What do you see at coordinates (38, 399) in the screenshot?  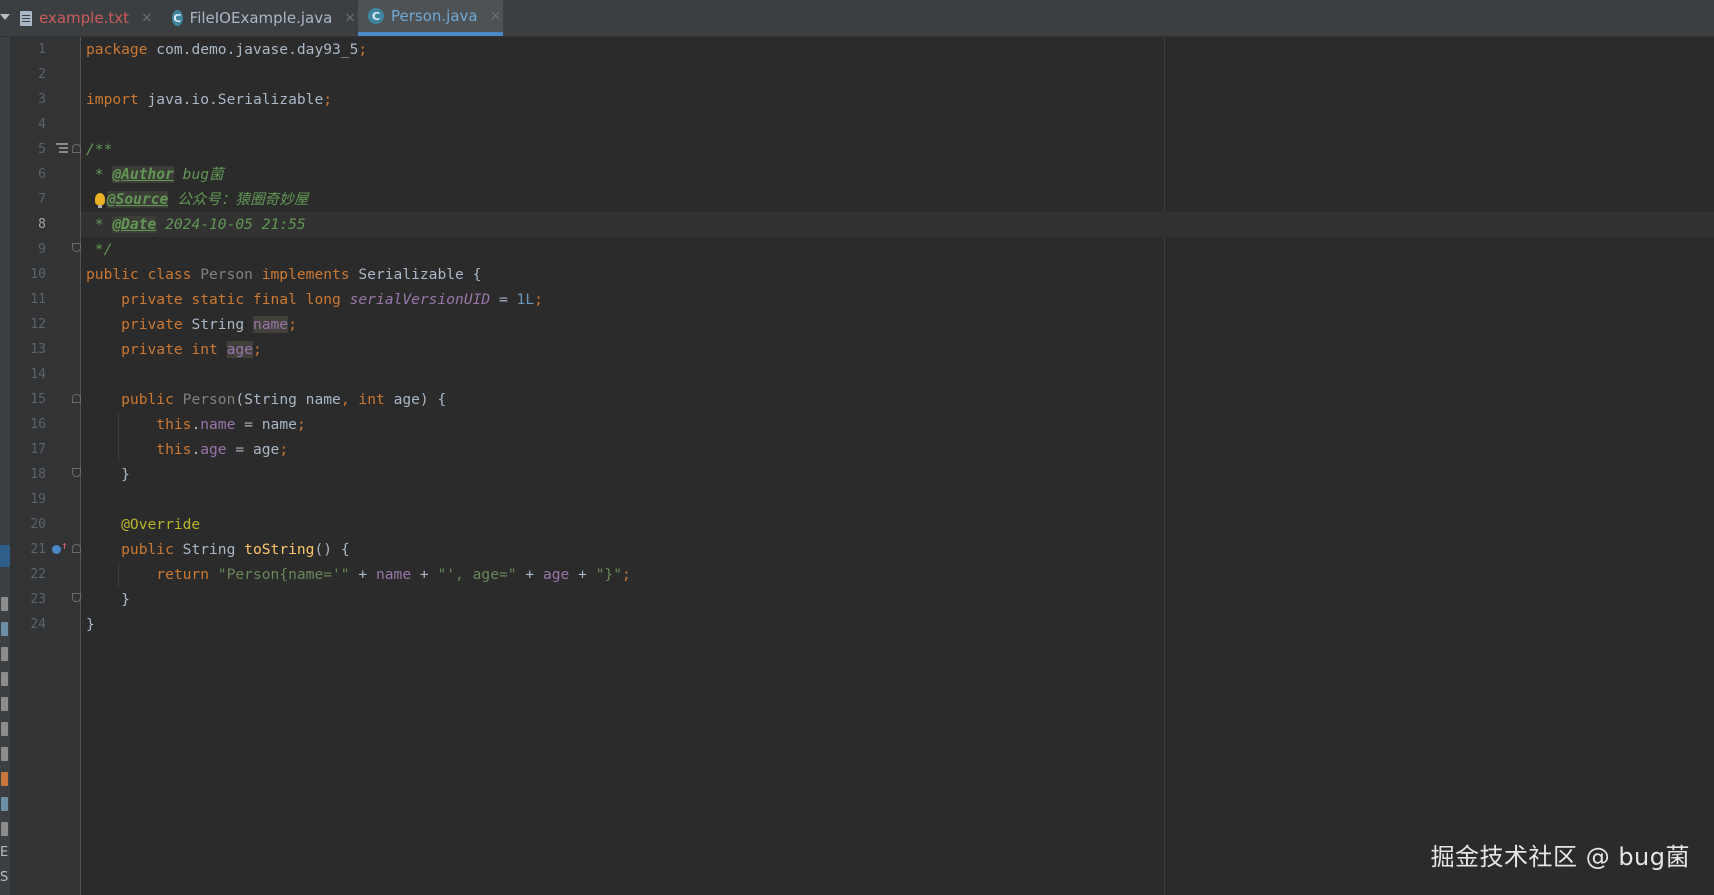 I see `line-number: 15` at bounding box center [38, 399].